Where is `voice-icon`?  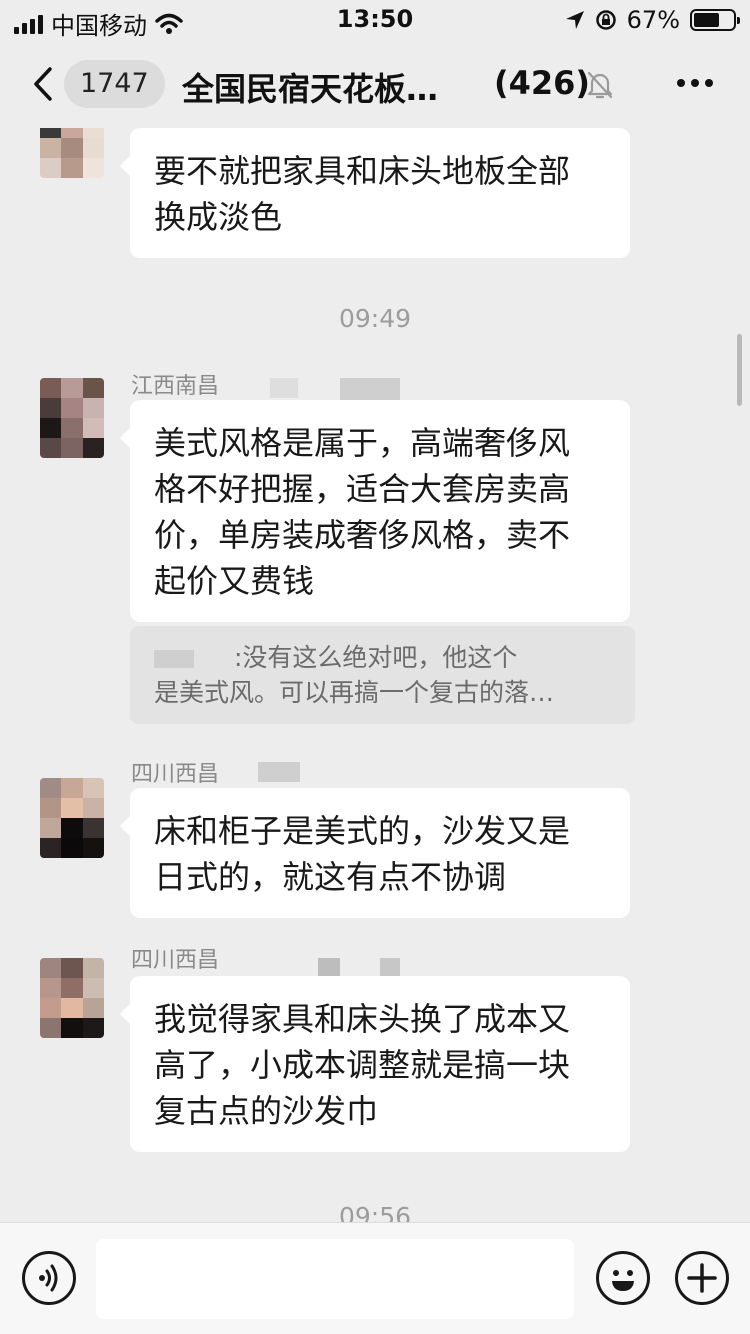
voice-icon is located at coordinates (48, 1278).